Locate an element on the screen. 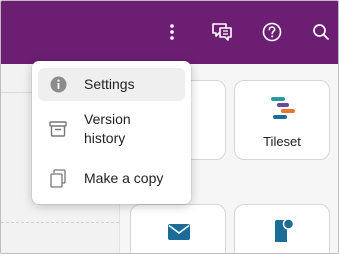 This screenshot has width=339, height=254. menu-item-label: Settings is located at coordinates (109, 84).